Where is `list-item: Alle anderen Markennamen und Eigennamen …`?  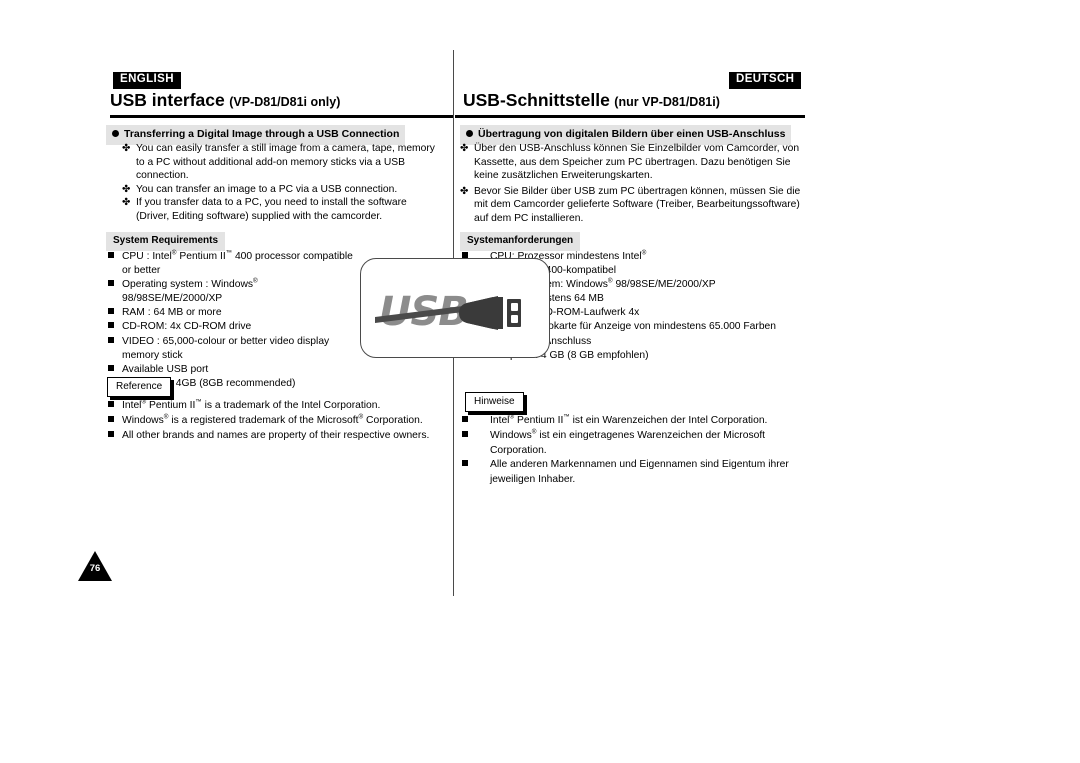
list-item: Alle anderen Markennamen und Eigennamen … is located at coordinates (632, 473).